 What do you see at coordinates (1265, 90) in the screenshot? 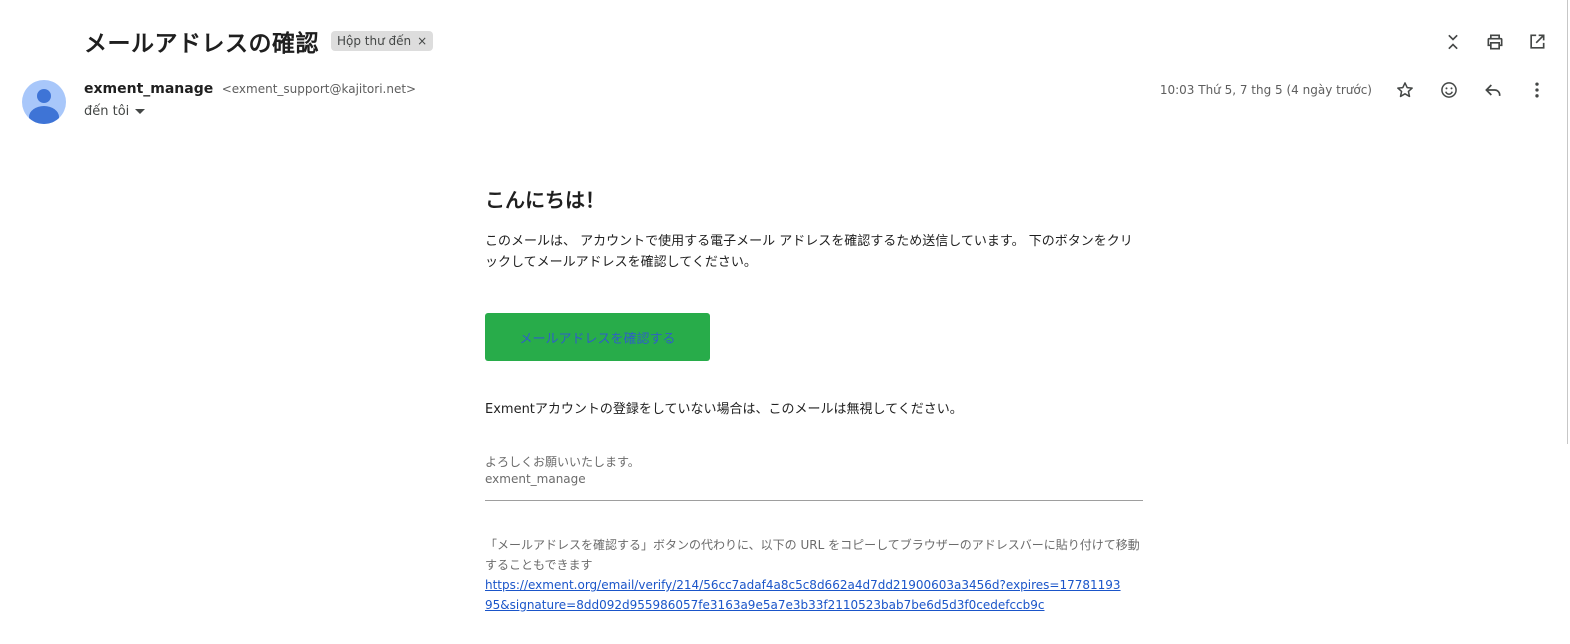
I see `email-date: 10:03 Thứ 5, 7 thg 5 (4 ngày trước)` at bounding box center [1265, 90].